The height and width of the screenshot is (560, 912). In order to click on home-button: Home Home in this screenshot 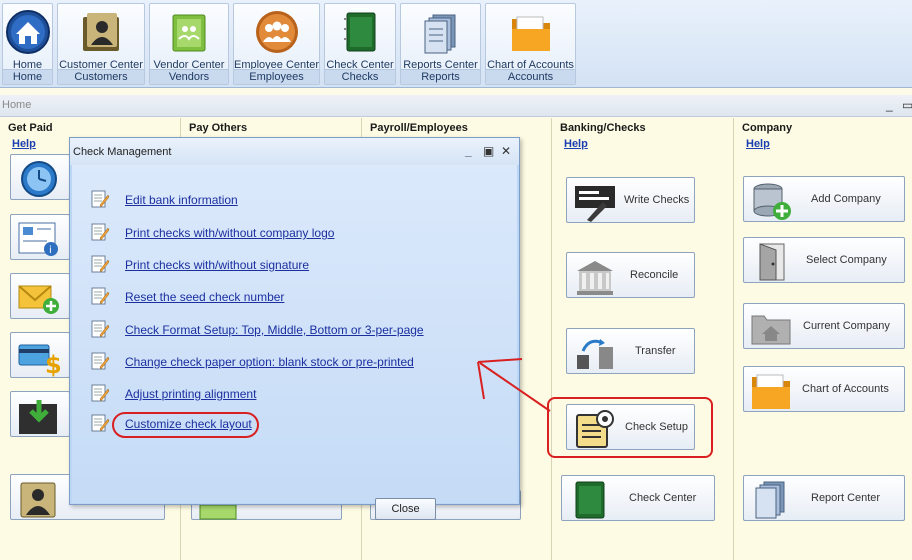, I will do `click(27, 44)`.